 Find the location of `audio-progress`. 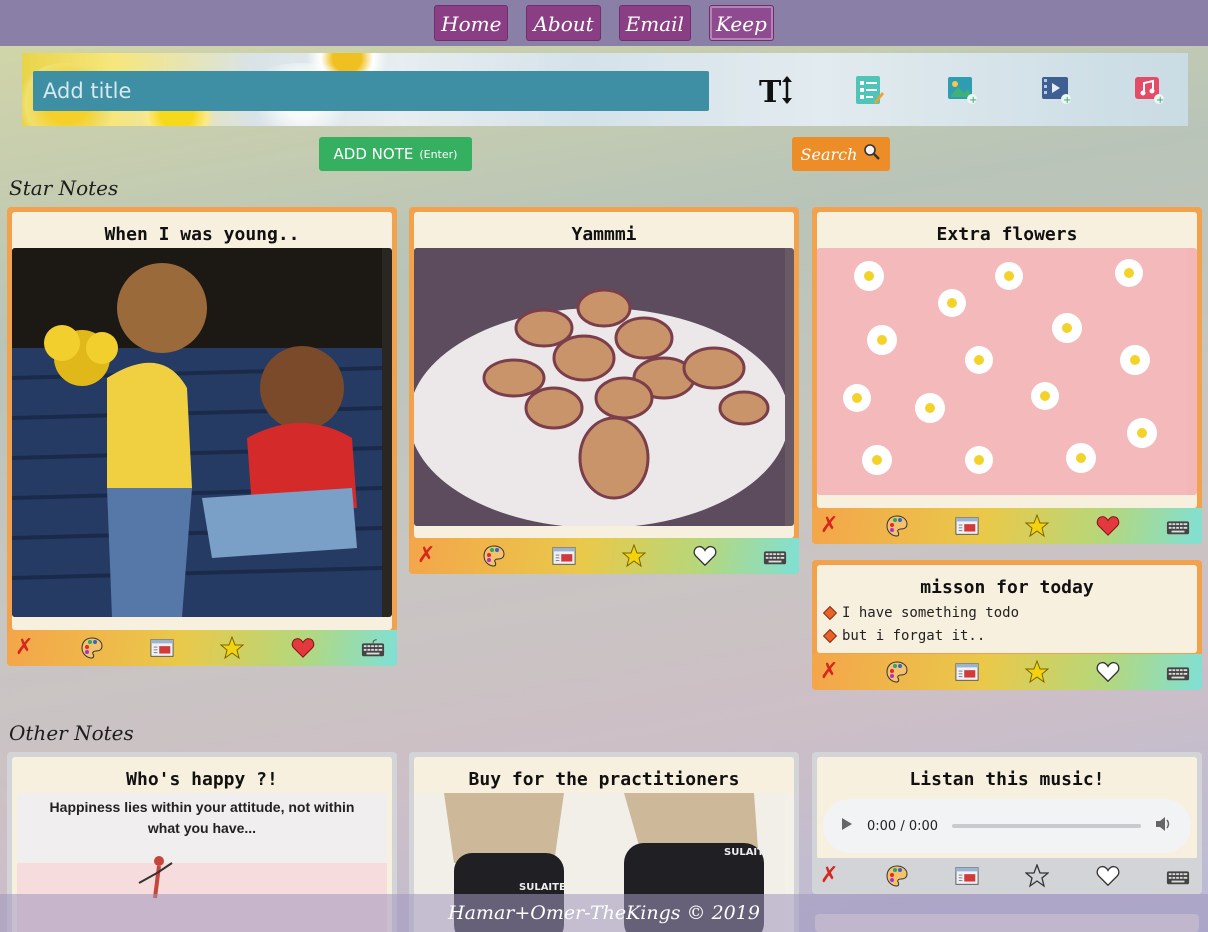

audio-progress is located at coordinates (1046, 826).